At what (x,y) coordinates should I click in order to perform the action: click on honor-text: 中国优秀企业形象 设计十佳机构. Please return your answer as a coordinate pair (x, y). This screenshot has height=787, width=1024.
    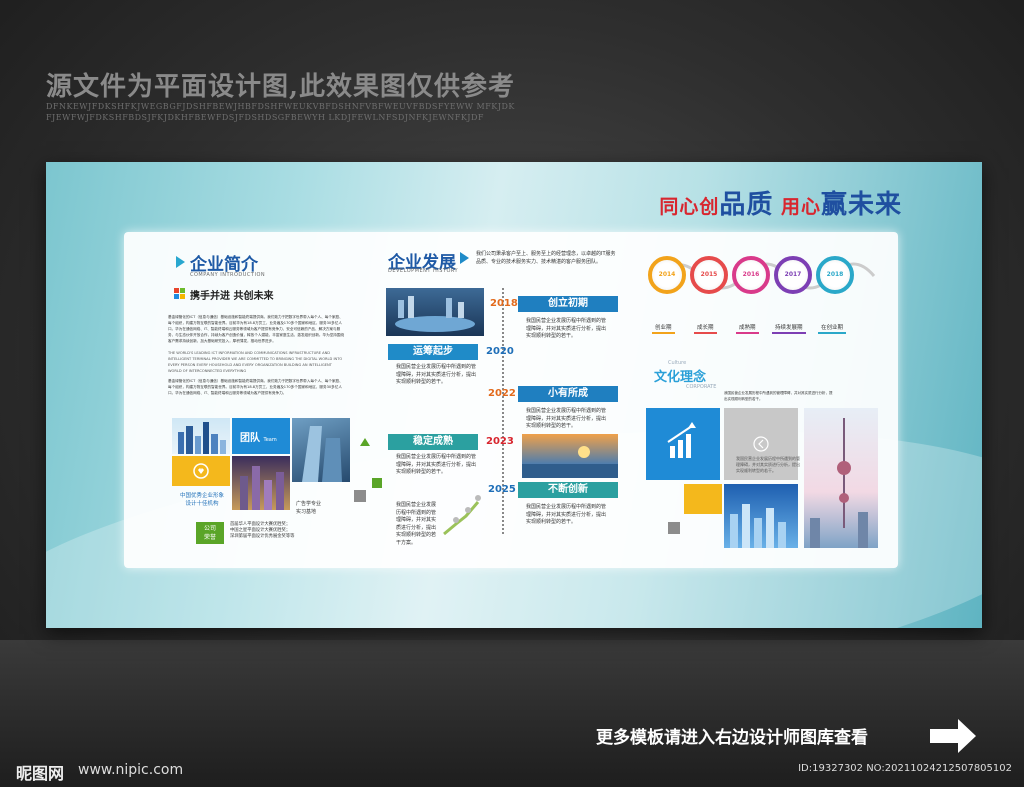
    Looking at the image, I should click on (201, 500).